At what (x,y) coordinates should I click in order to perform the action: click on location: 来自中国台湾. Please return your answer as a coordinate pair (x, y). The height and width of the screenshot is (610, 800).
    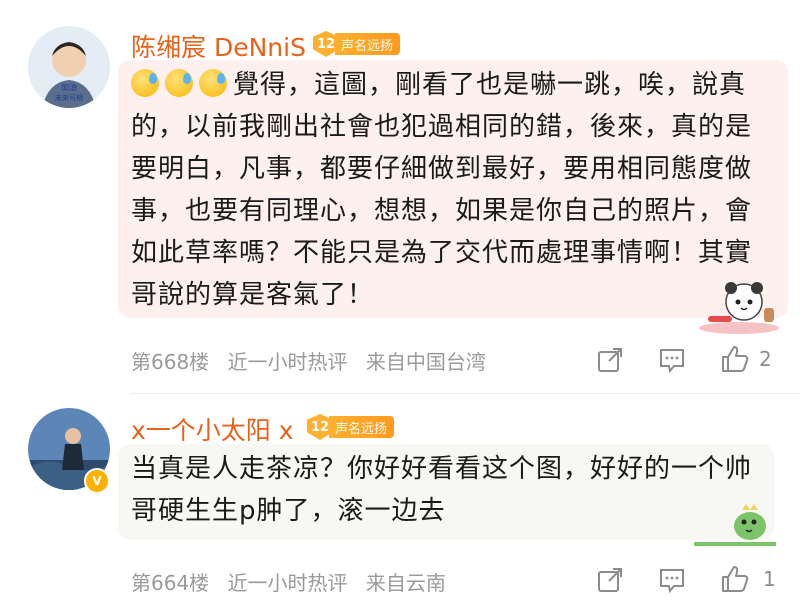
    Looking at the image, I should click on (425, 362).